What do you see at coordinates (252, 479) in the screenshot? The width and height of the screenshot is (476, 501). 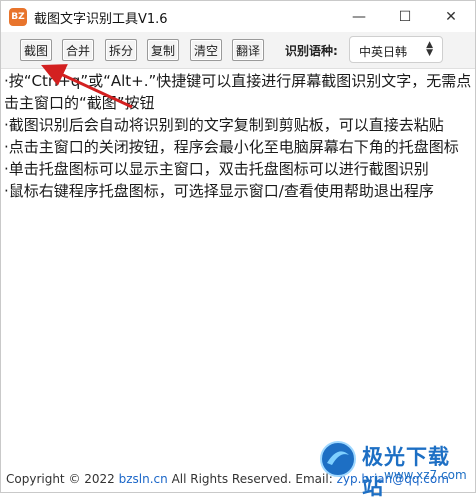 I see `rights-text: All Rights Reserved. Email:` at bounding box center [252, 479].